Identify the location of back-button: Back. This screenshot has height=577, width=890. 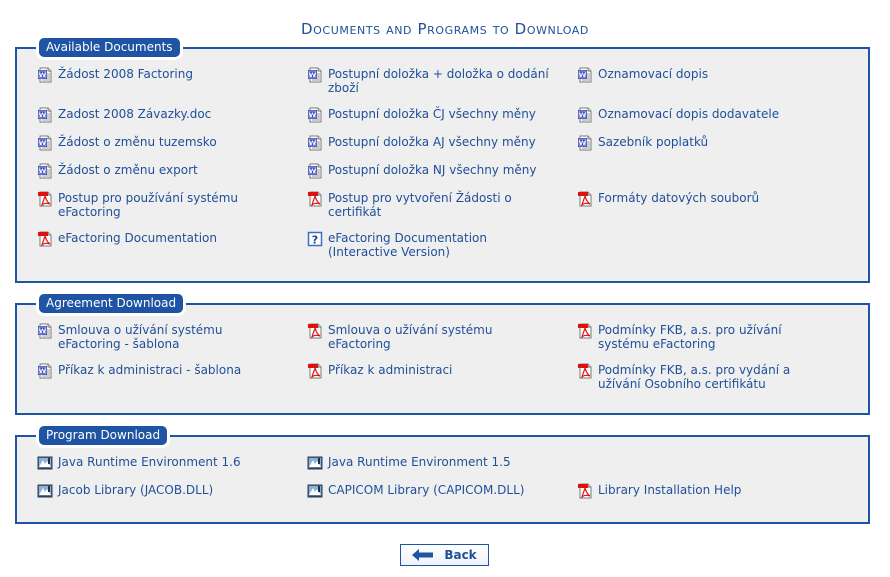
(444, 555).